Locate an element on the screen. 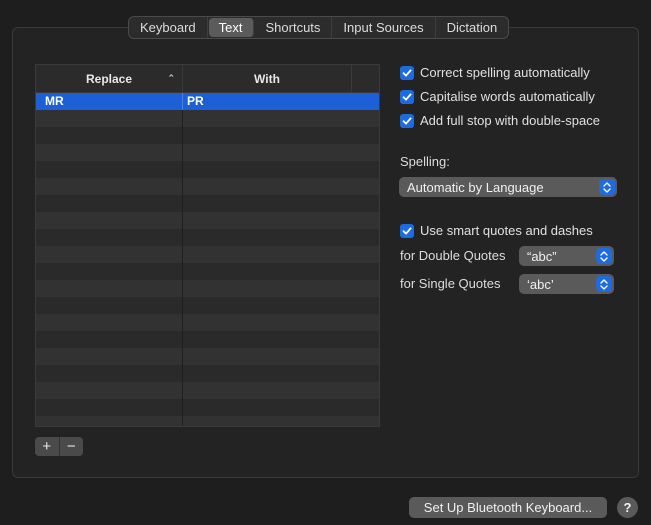  column-header-with-label: With is located at coordinates (267, 78).